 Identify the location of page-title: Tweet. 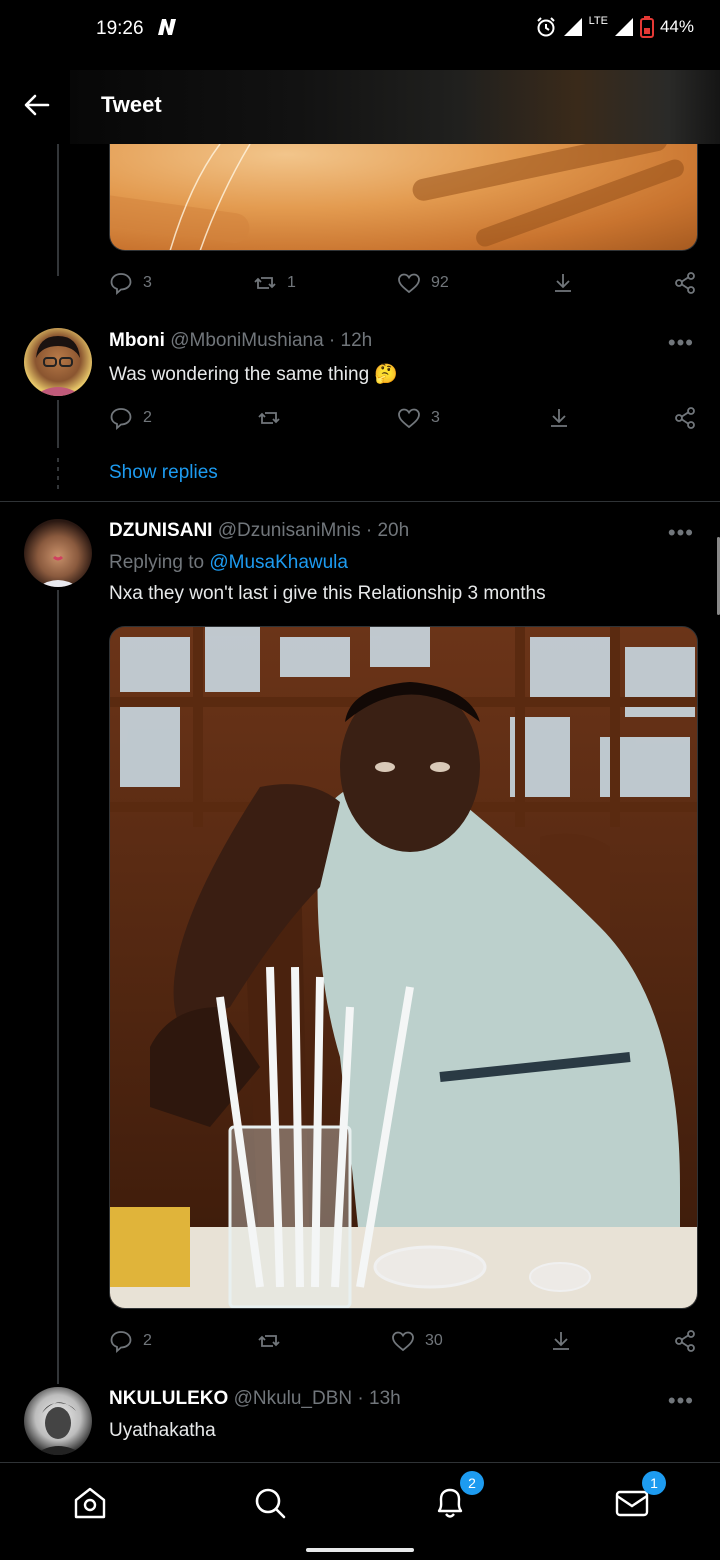
(131, 104).